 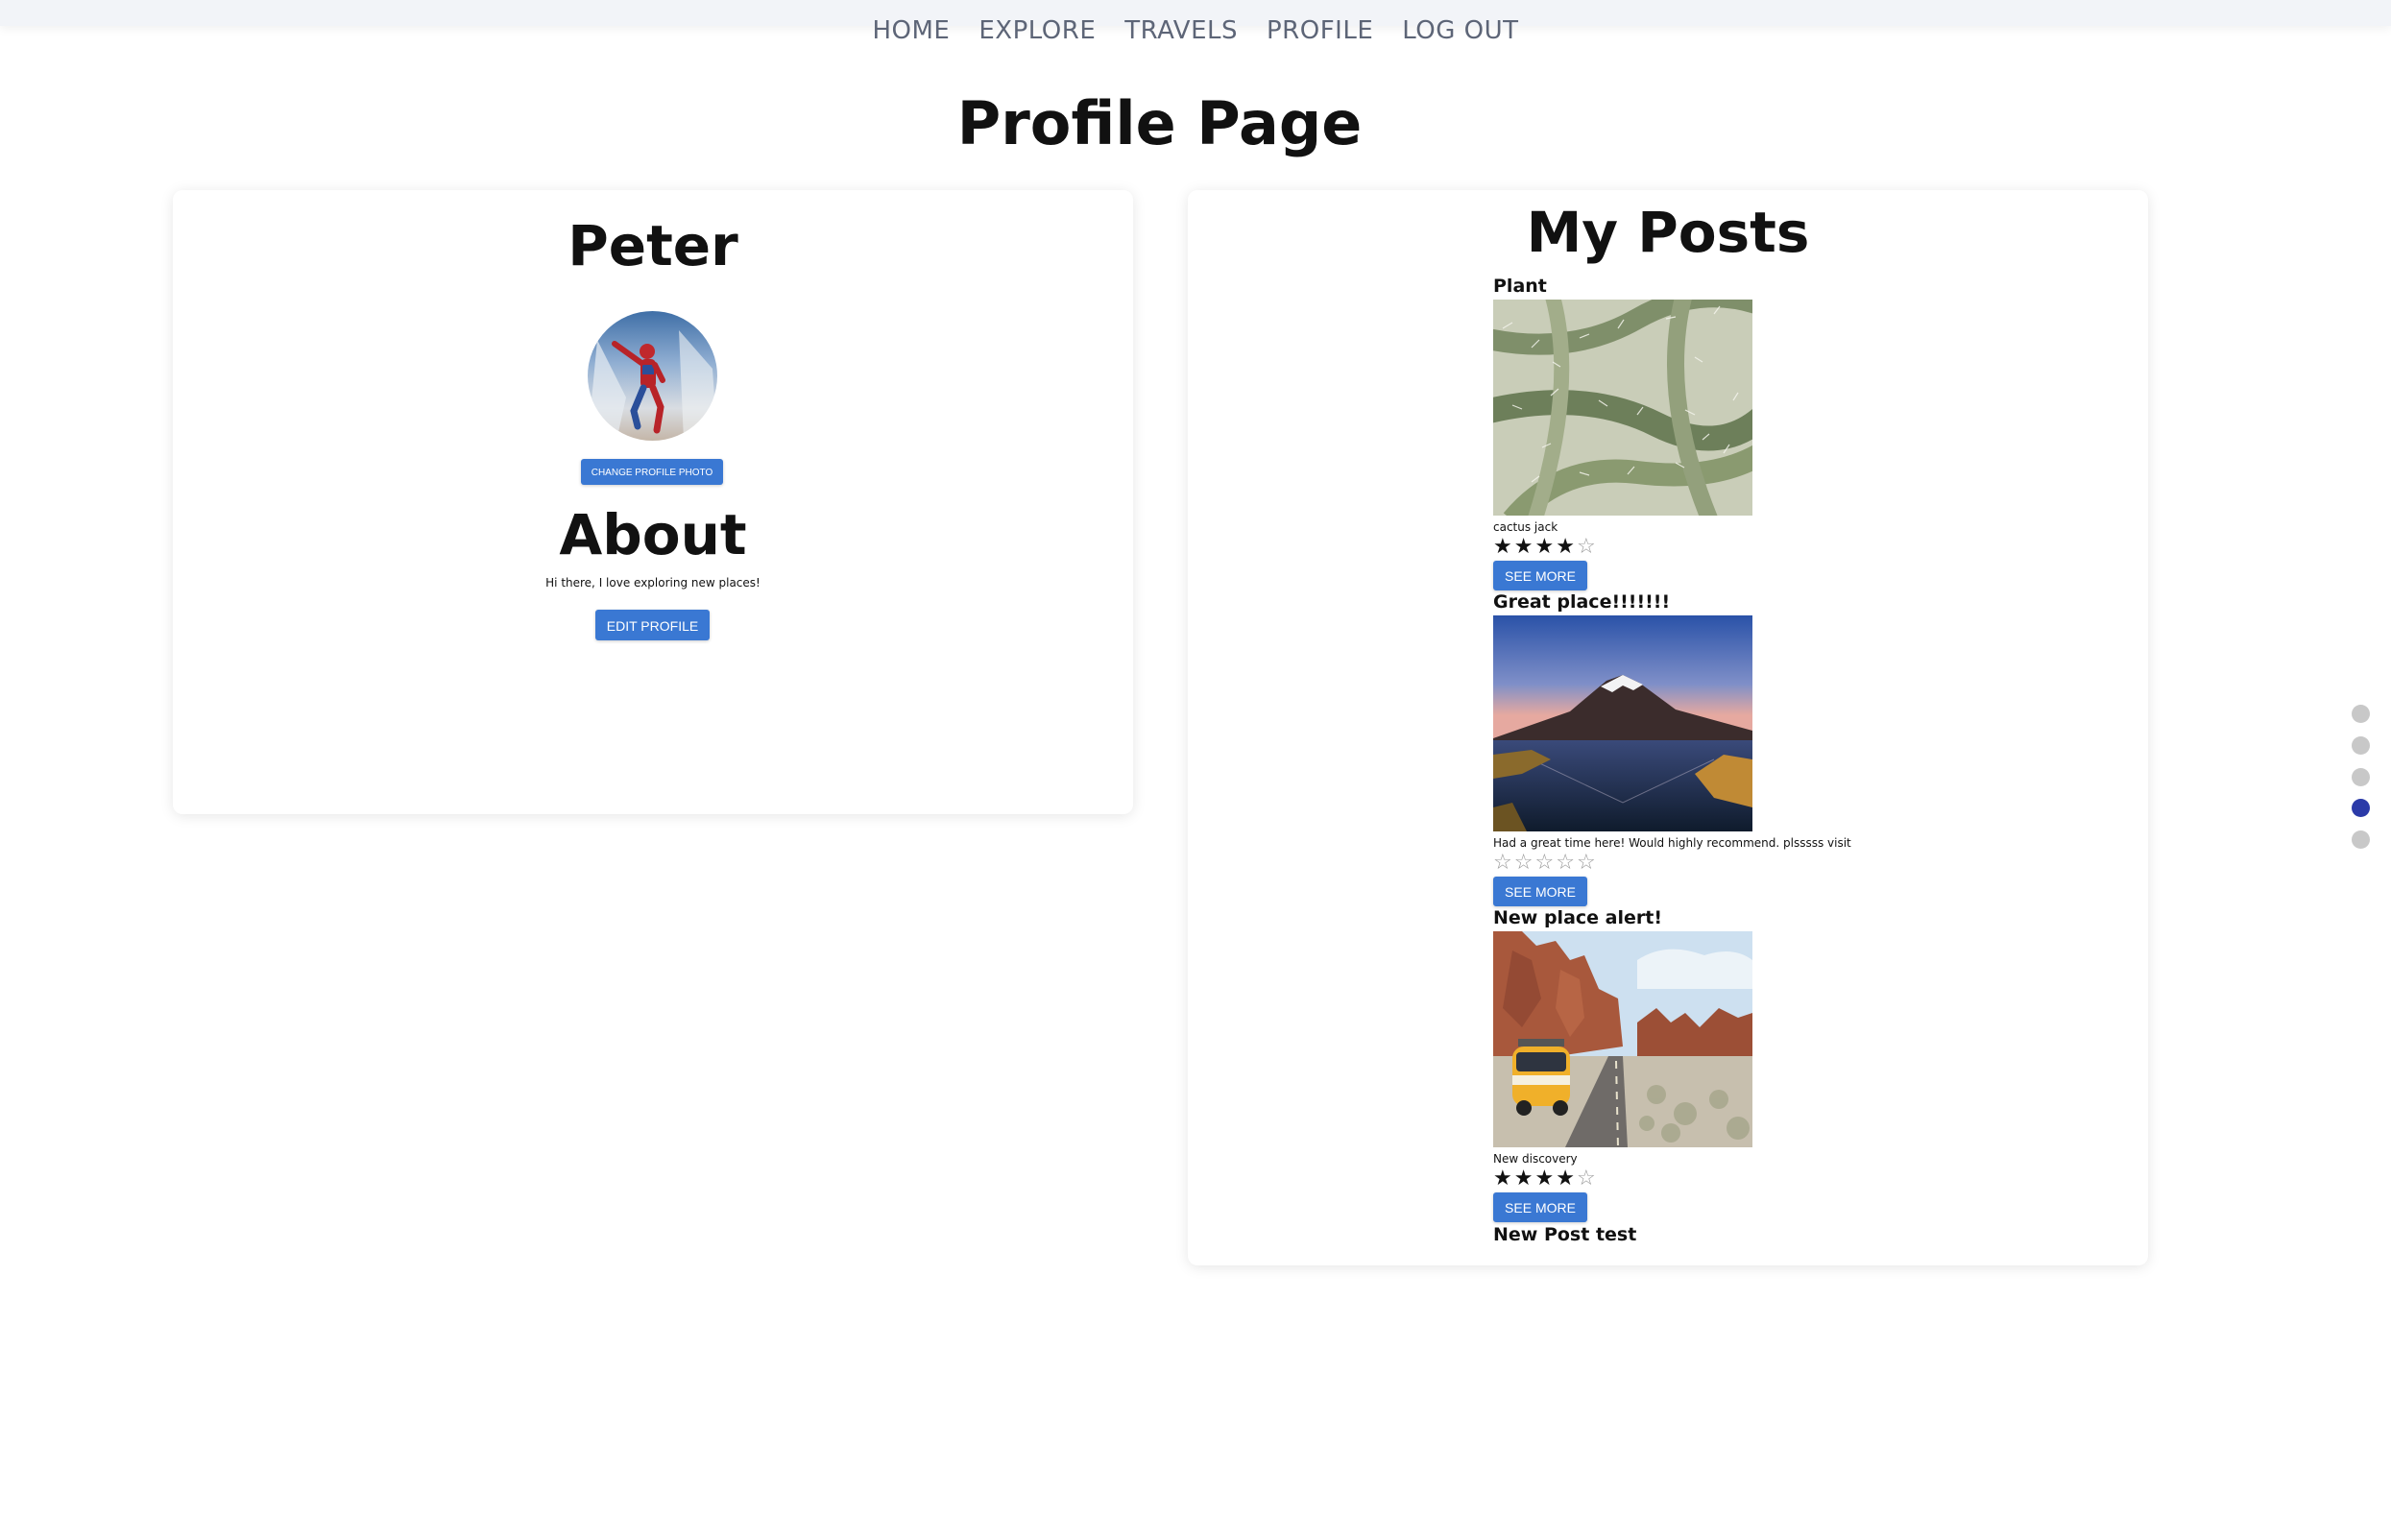 What do you see at coordinates (911, 31) in the screenshot?
I see `nav-link-home: HOME` at bounding box center [911, 31].